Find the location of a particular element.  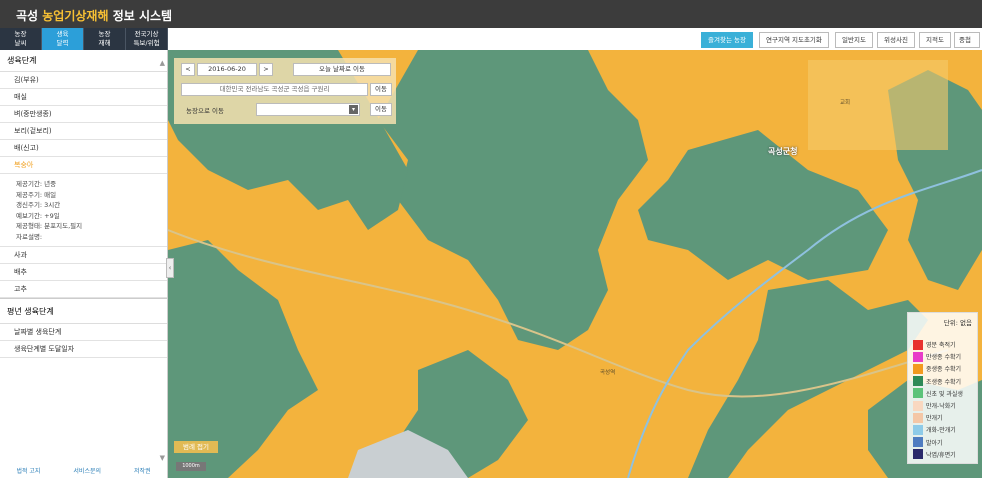

today-button: 오늘 날짜로 이동 is located at coordinates (342, 69).